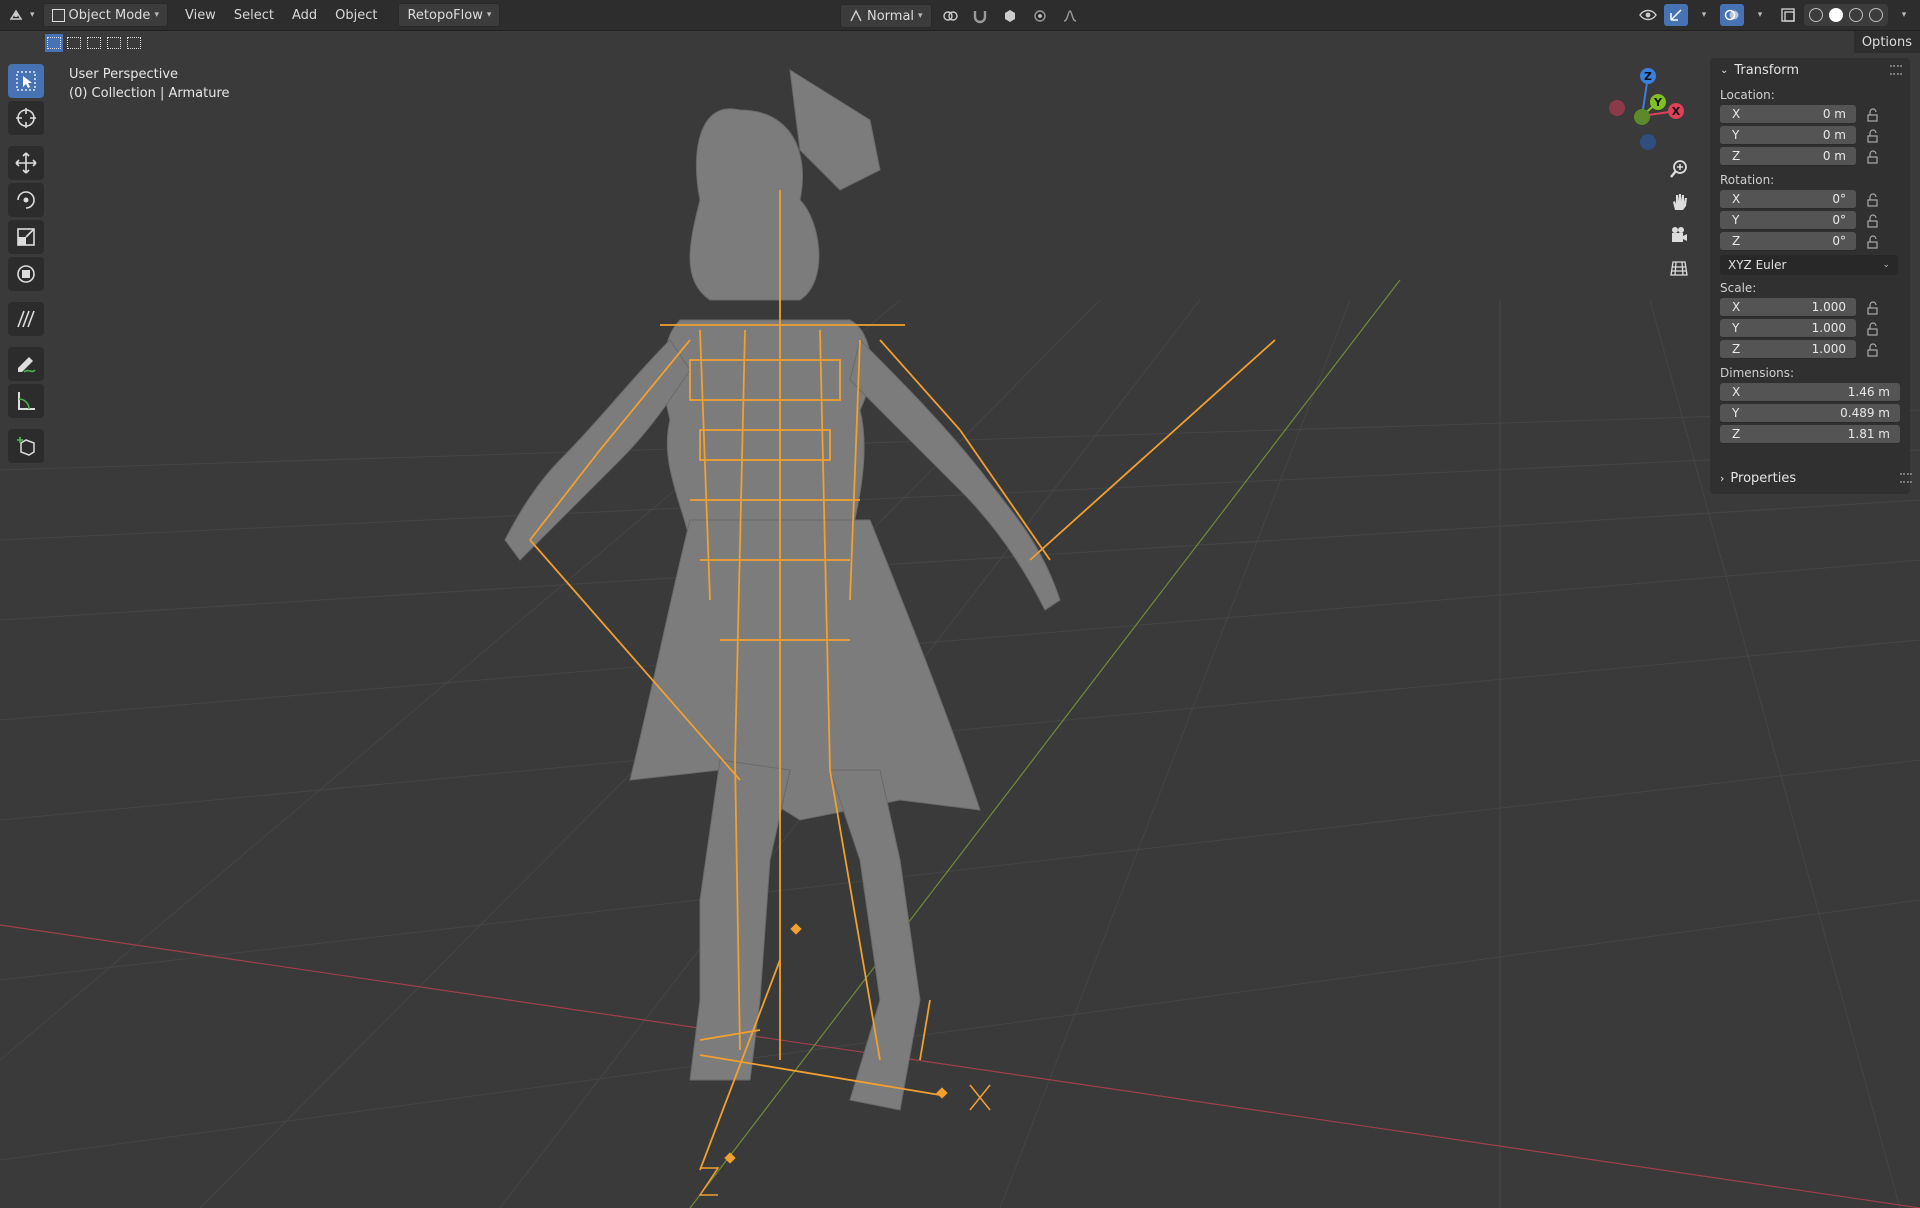  What do you see at coordinates (1648, 15) in the screenshot?
I see `visibility-button` at bounding box center [1648, 15].